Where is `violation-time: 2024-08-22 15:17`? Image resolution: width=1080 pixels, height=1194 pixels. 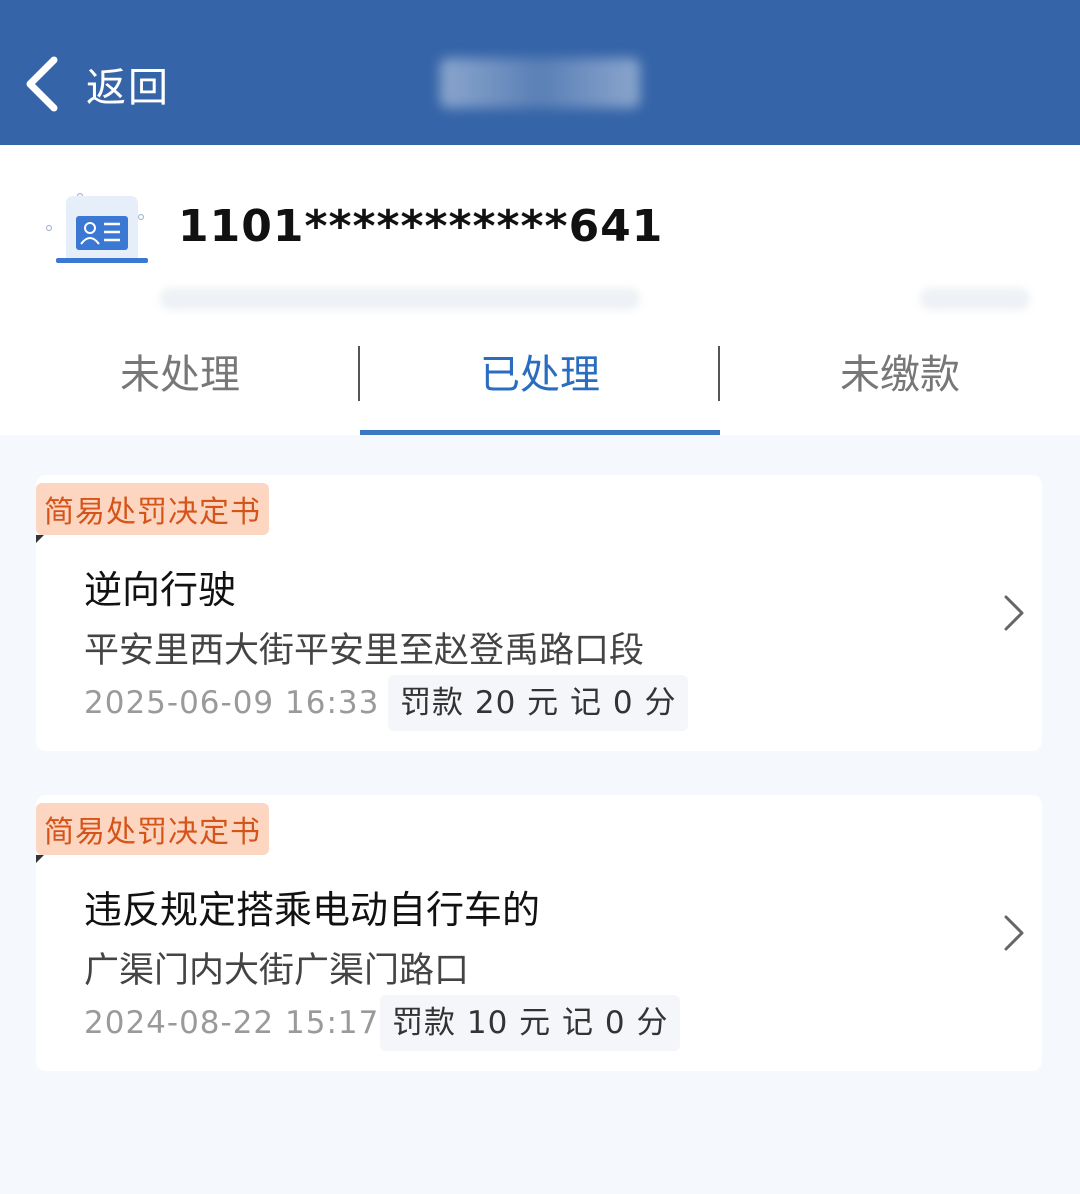
violation-time: 2024-08-22 15:17 is located at coordinates (232, 1023).